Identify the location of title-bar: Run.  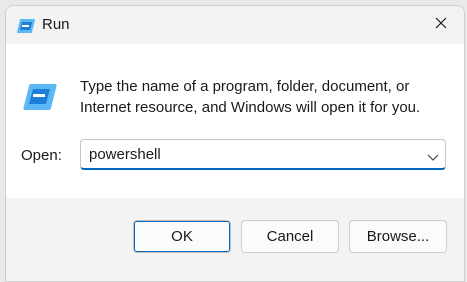
(235, 25).